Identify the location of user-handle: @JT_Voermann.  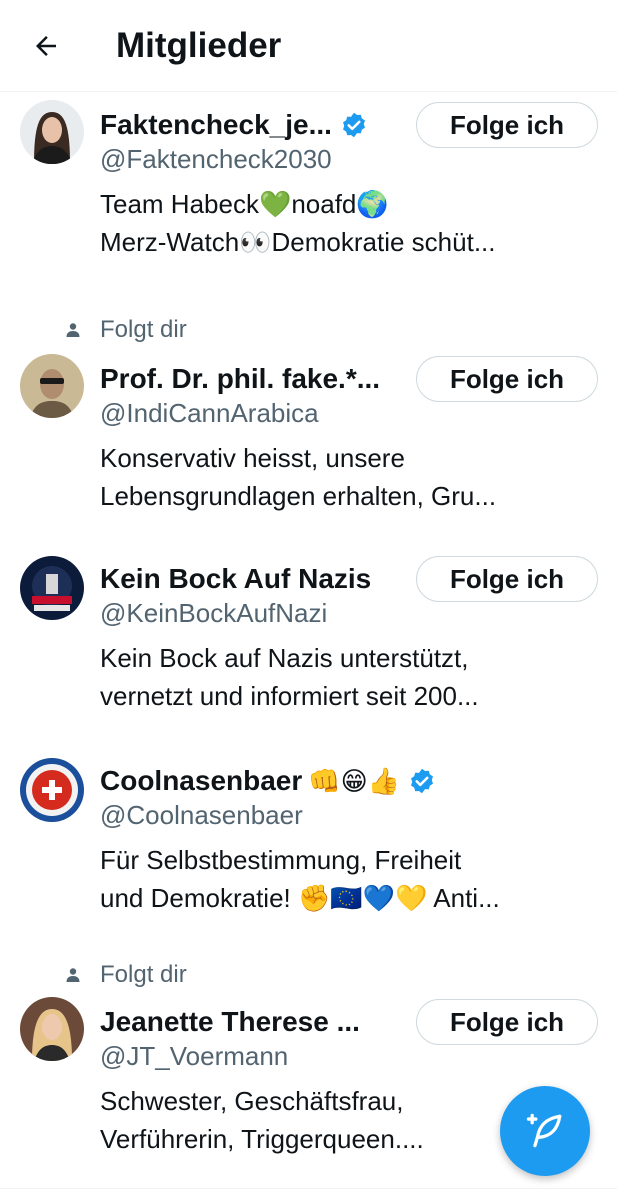
(194, 1056).